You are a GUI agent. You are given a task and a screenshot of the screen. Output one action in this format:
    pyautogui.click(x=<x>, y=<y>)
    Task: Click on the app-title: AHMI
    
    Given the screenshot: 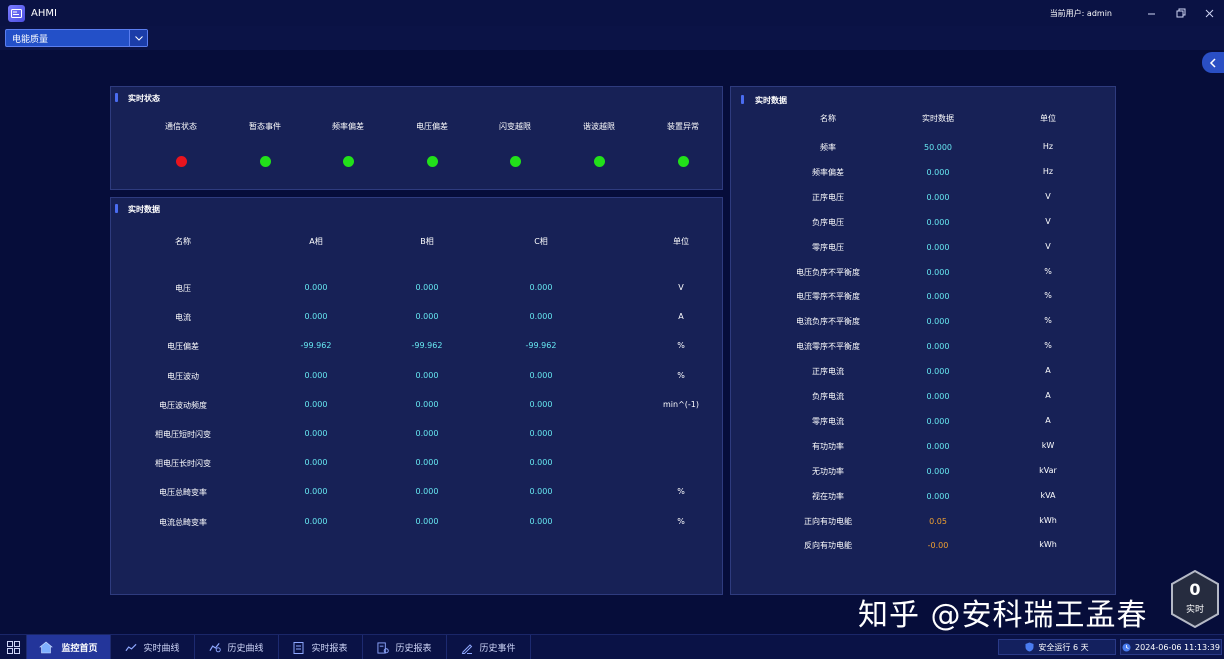 What is the action you would take?
    pyautogui.click(x=44, y=13)
    